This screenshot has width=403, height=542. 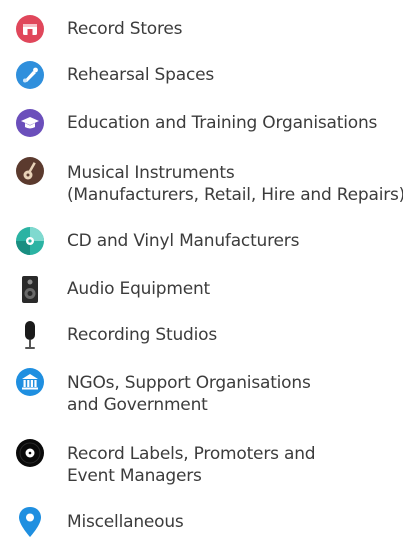 What do you see at coordinates (30, 75) in the screenshot?
I see `guitar-pick-icon` at bounding box center [30, 75].